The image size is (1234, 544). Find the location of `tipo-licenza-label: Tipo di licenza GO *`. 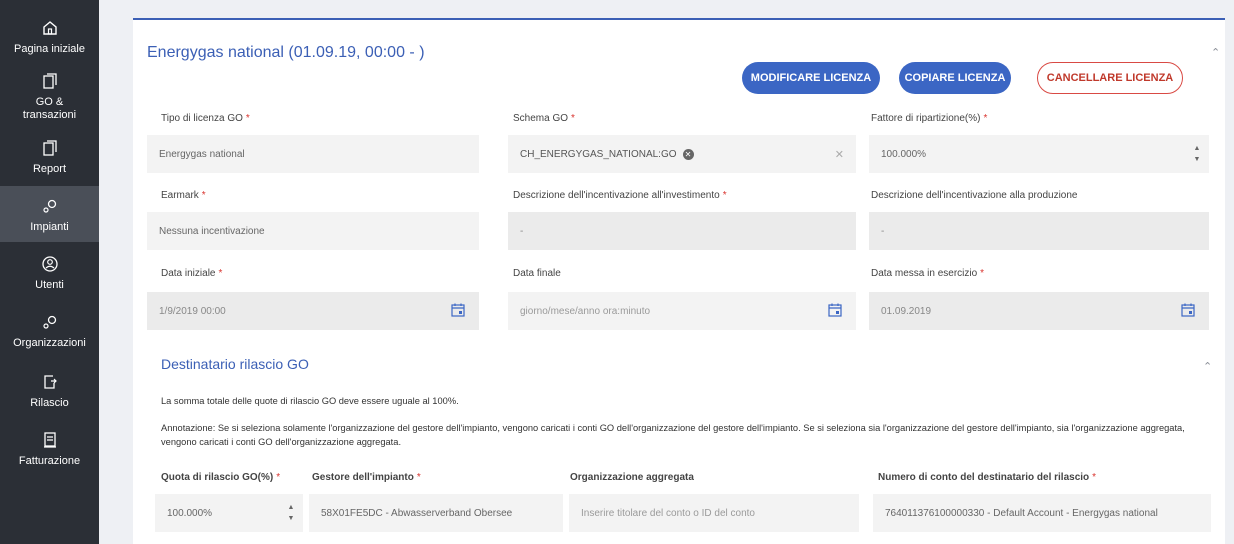

tipo-licenza-label: Tipo di licenza GO * is located at coordinates (205, 118).